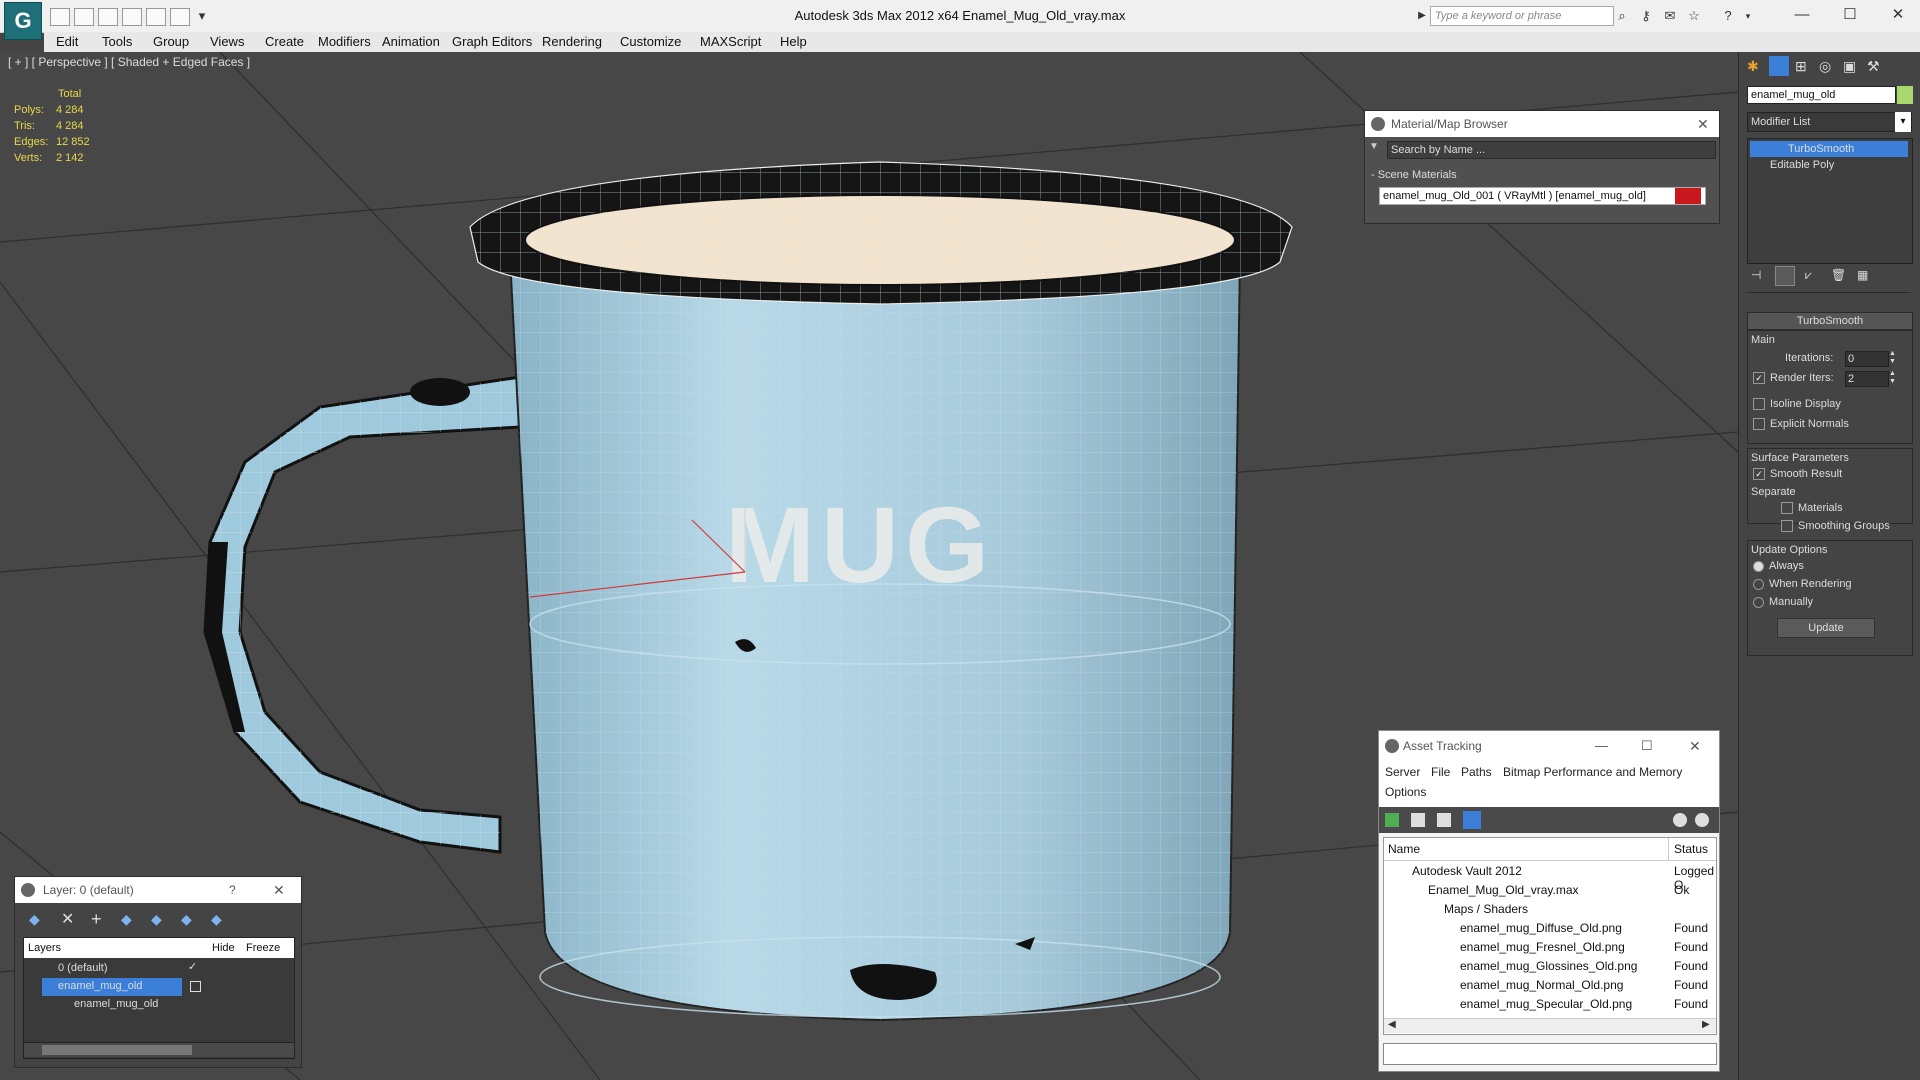 The image size is (1920, 1080). What do you see at coordinates (1472, 820) in the screenshot?
I see `table-view-icon` at bounding box center [1472, 820].